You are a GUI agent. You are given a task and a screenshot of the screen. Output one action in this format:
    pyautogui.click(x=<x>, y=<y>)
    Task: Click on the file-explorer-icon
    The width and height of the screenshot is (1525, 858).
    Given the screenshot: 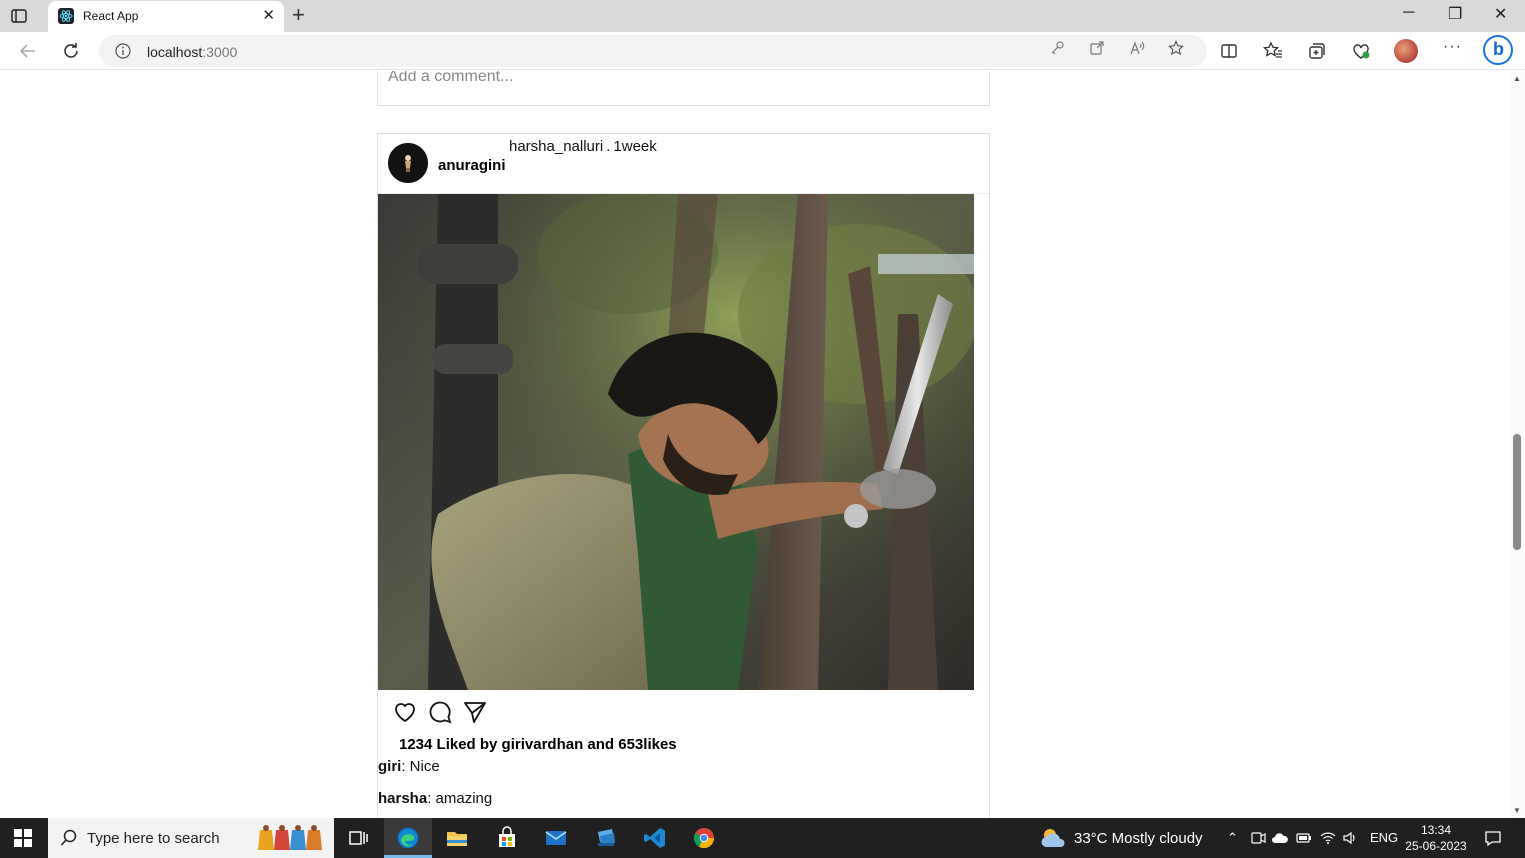 What is the action you would take?
    pyautogui.click(x=457, y=838)
    